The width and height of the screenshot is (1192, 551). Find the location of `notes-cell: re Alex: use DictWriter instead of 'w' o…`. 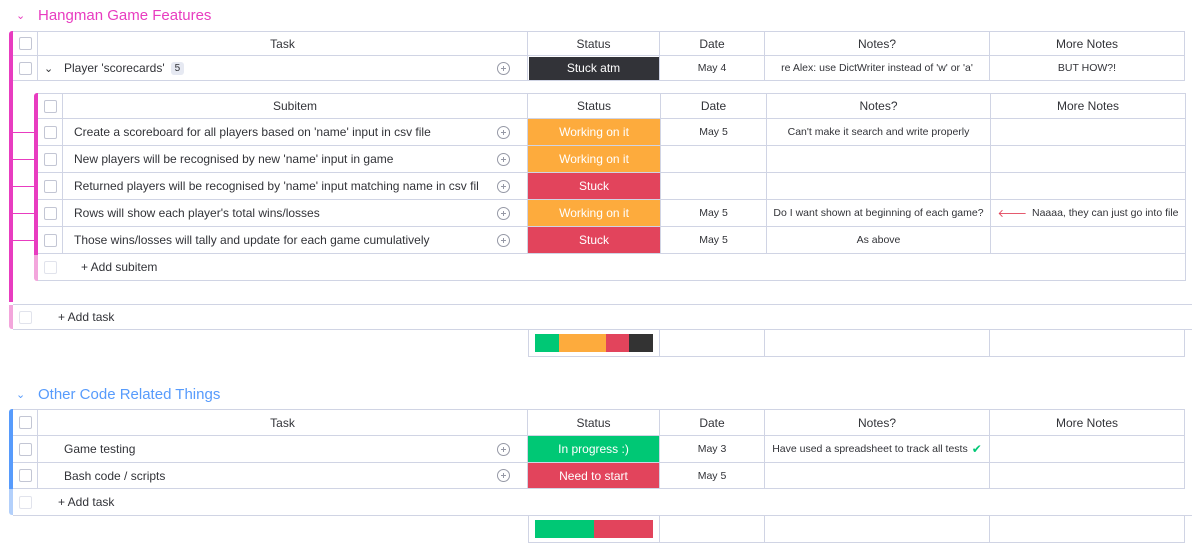

notes-cell: re Alex: use DictWriter instead of 'w' o… is located at coordinates (877, 68).